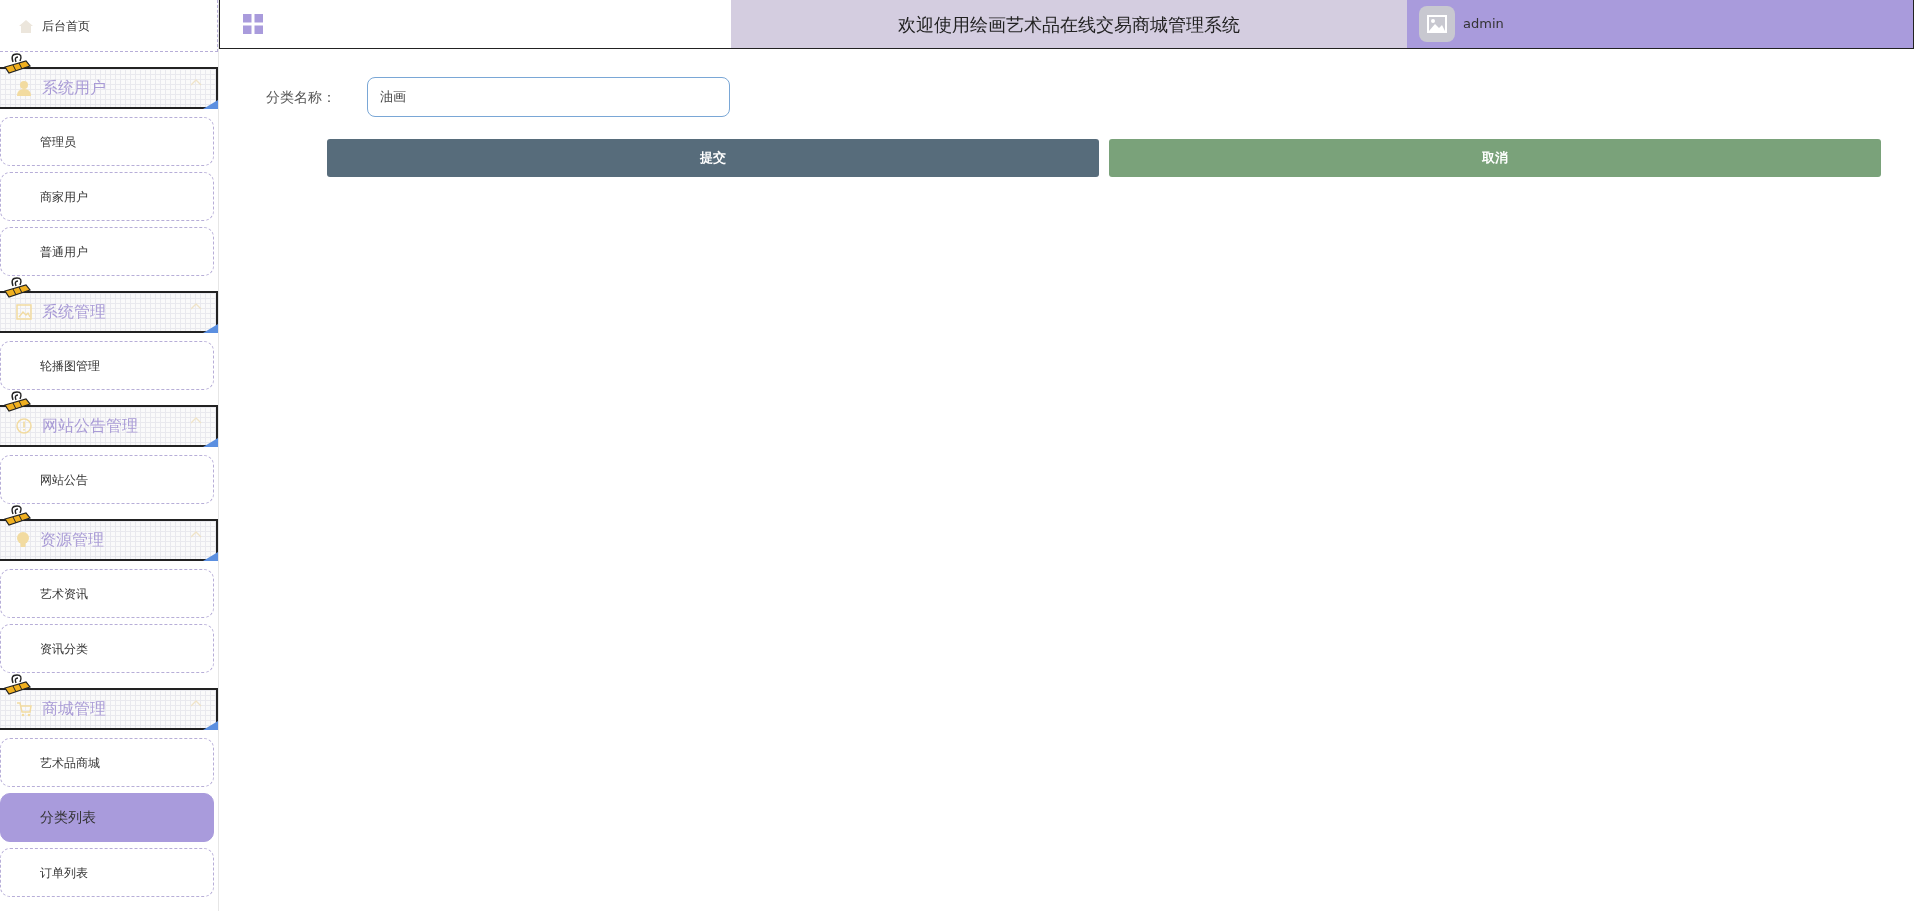  What do you see at coordinates (23, 540) in the screenshot?
I see `bulb-icon` at bounding box center [23, 540].